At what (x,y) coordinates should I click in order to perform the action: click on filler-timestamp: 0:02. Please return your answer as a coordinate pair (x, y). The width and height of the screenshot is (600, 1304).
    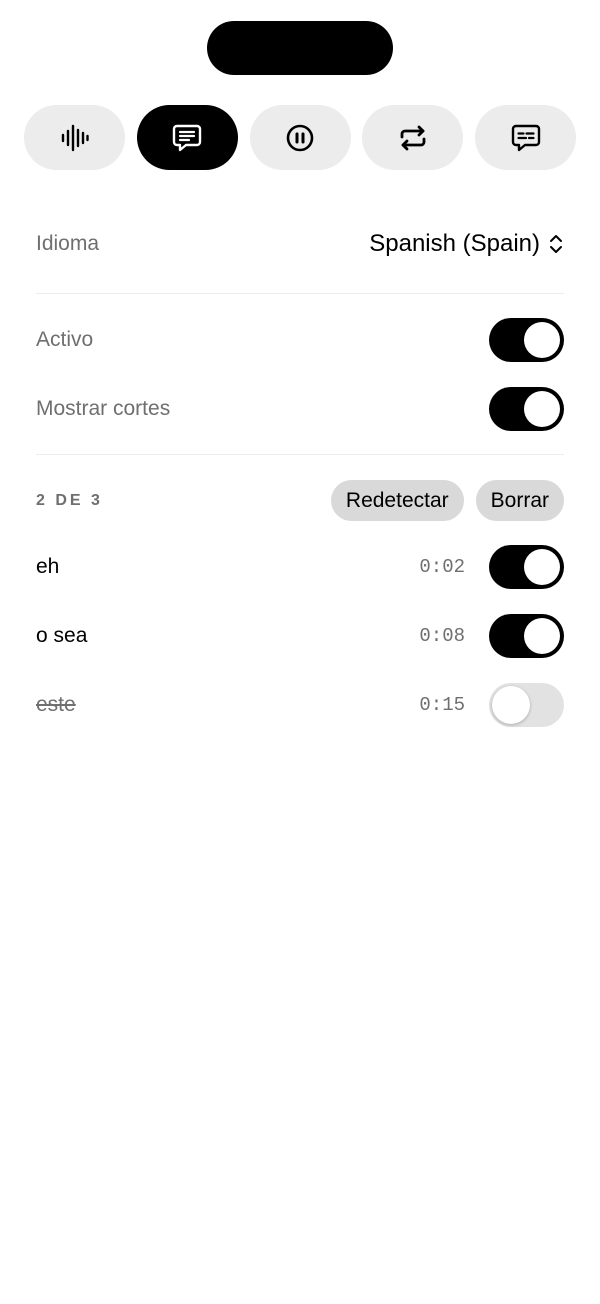
    Looking at the image, I should click on (442, 567).